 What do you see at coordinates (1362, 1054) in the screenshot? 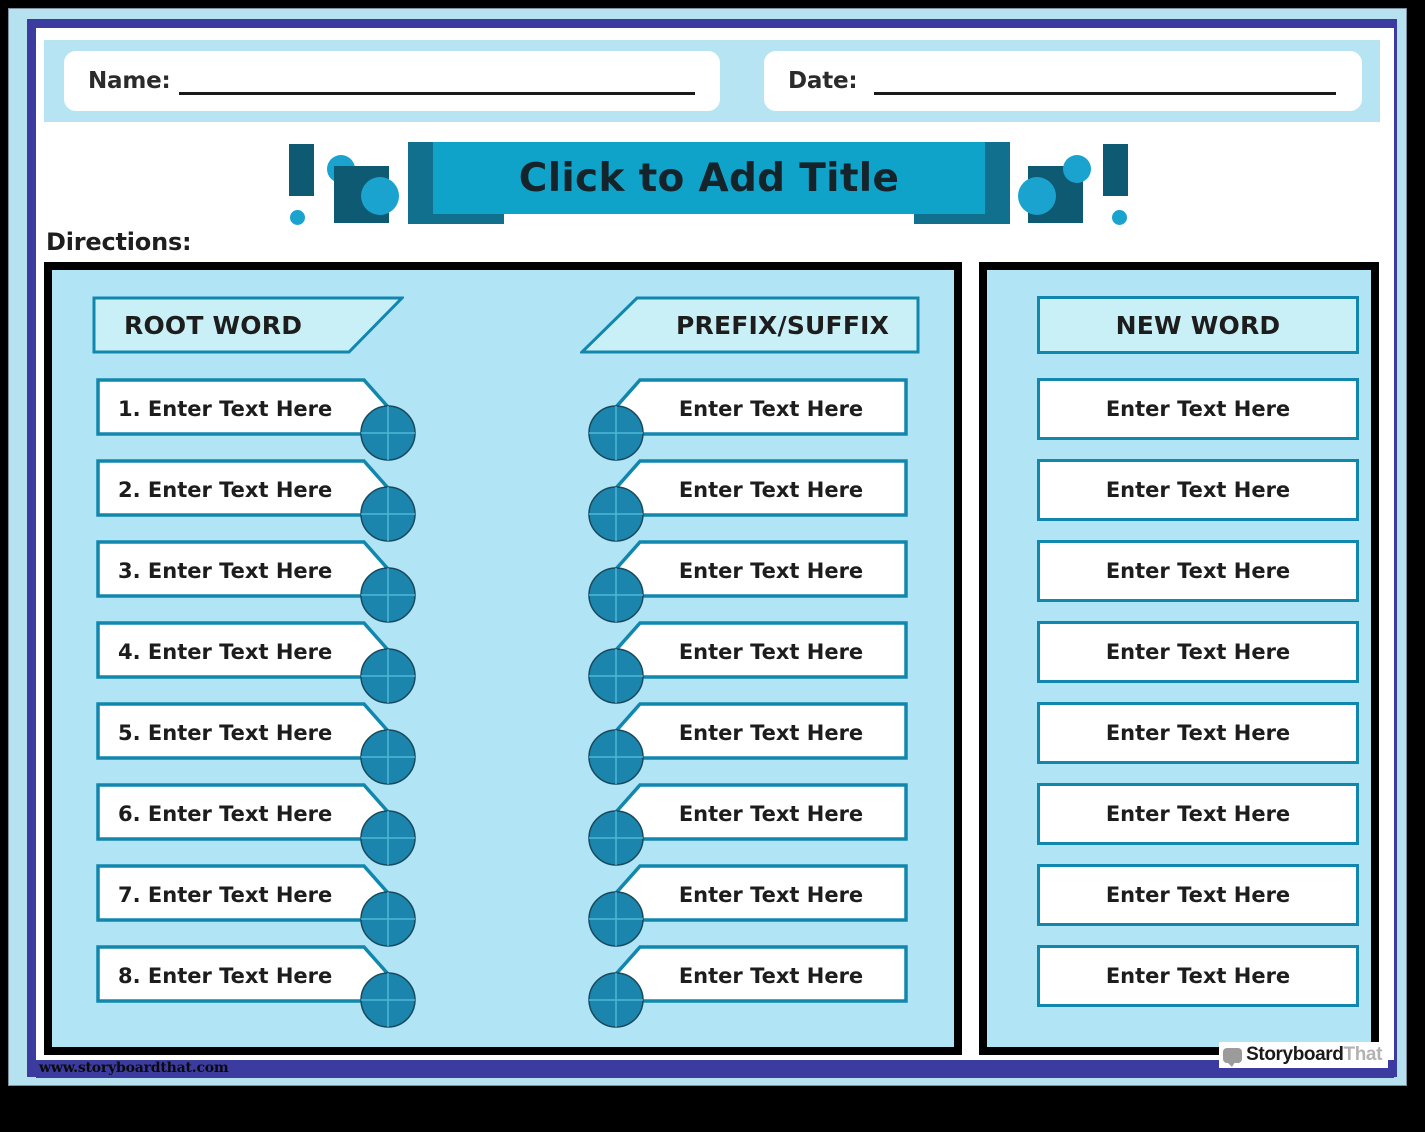
I see `logo-secondary-text: That` at bounding box center [1362, 1054].